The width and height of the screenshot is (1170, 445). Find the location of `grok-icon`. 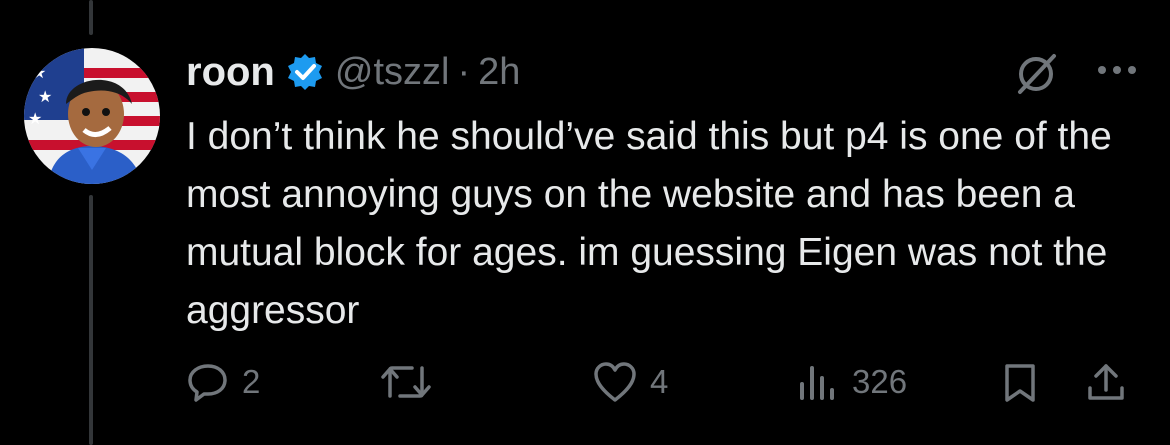

grok-icon is located at coordinates (1036, 74).